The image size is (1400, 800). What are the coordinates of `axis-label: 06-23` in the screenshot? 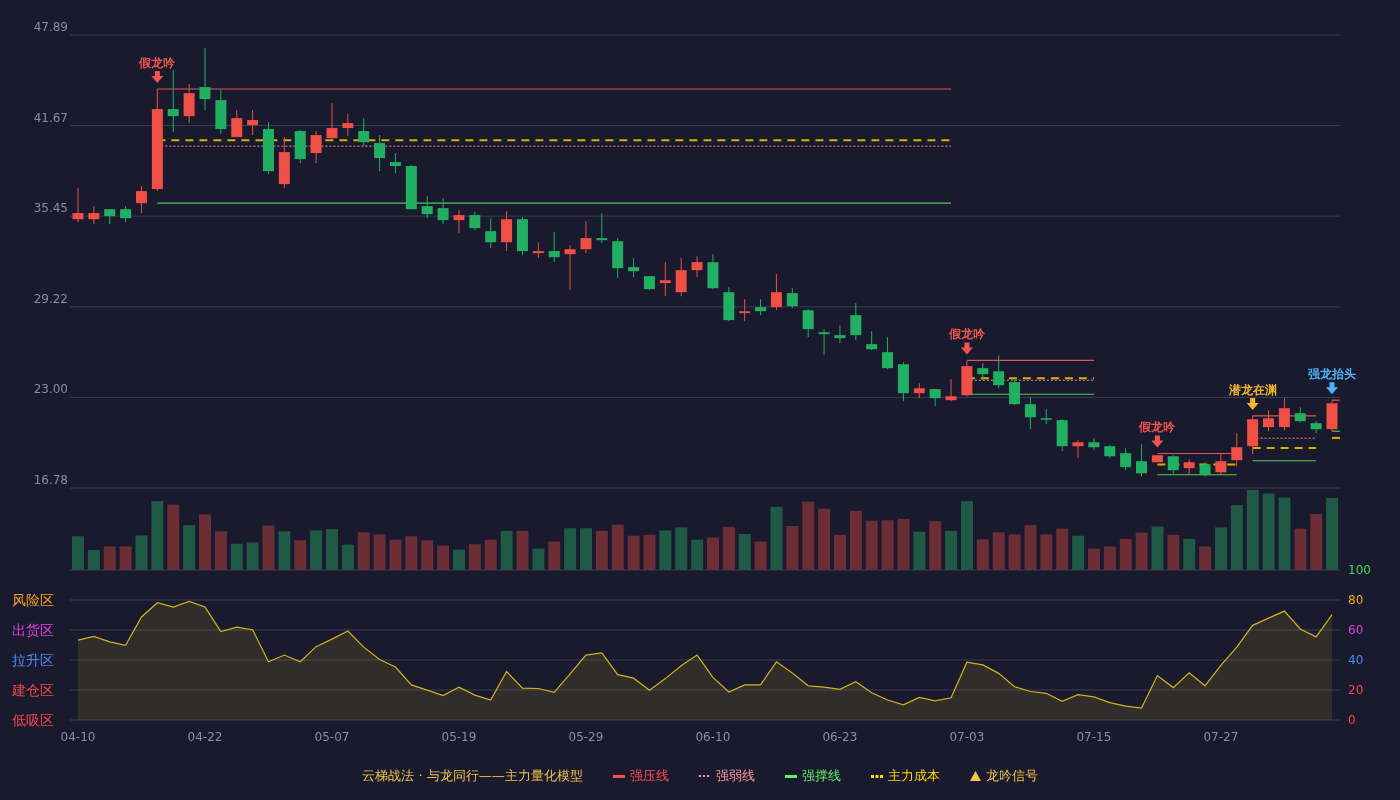 It's located at (840, 737).